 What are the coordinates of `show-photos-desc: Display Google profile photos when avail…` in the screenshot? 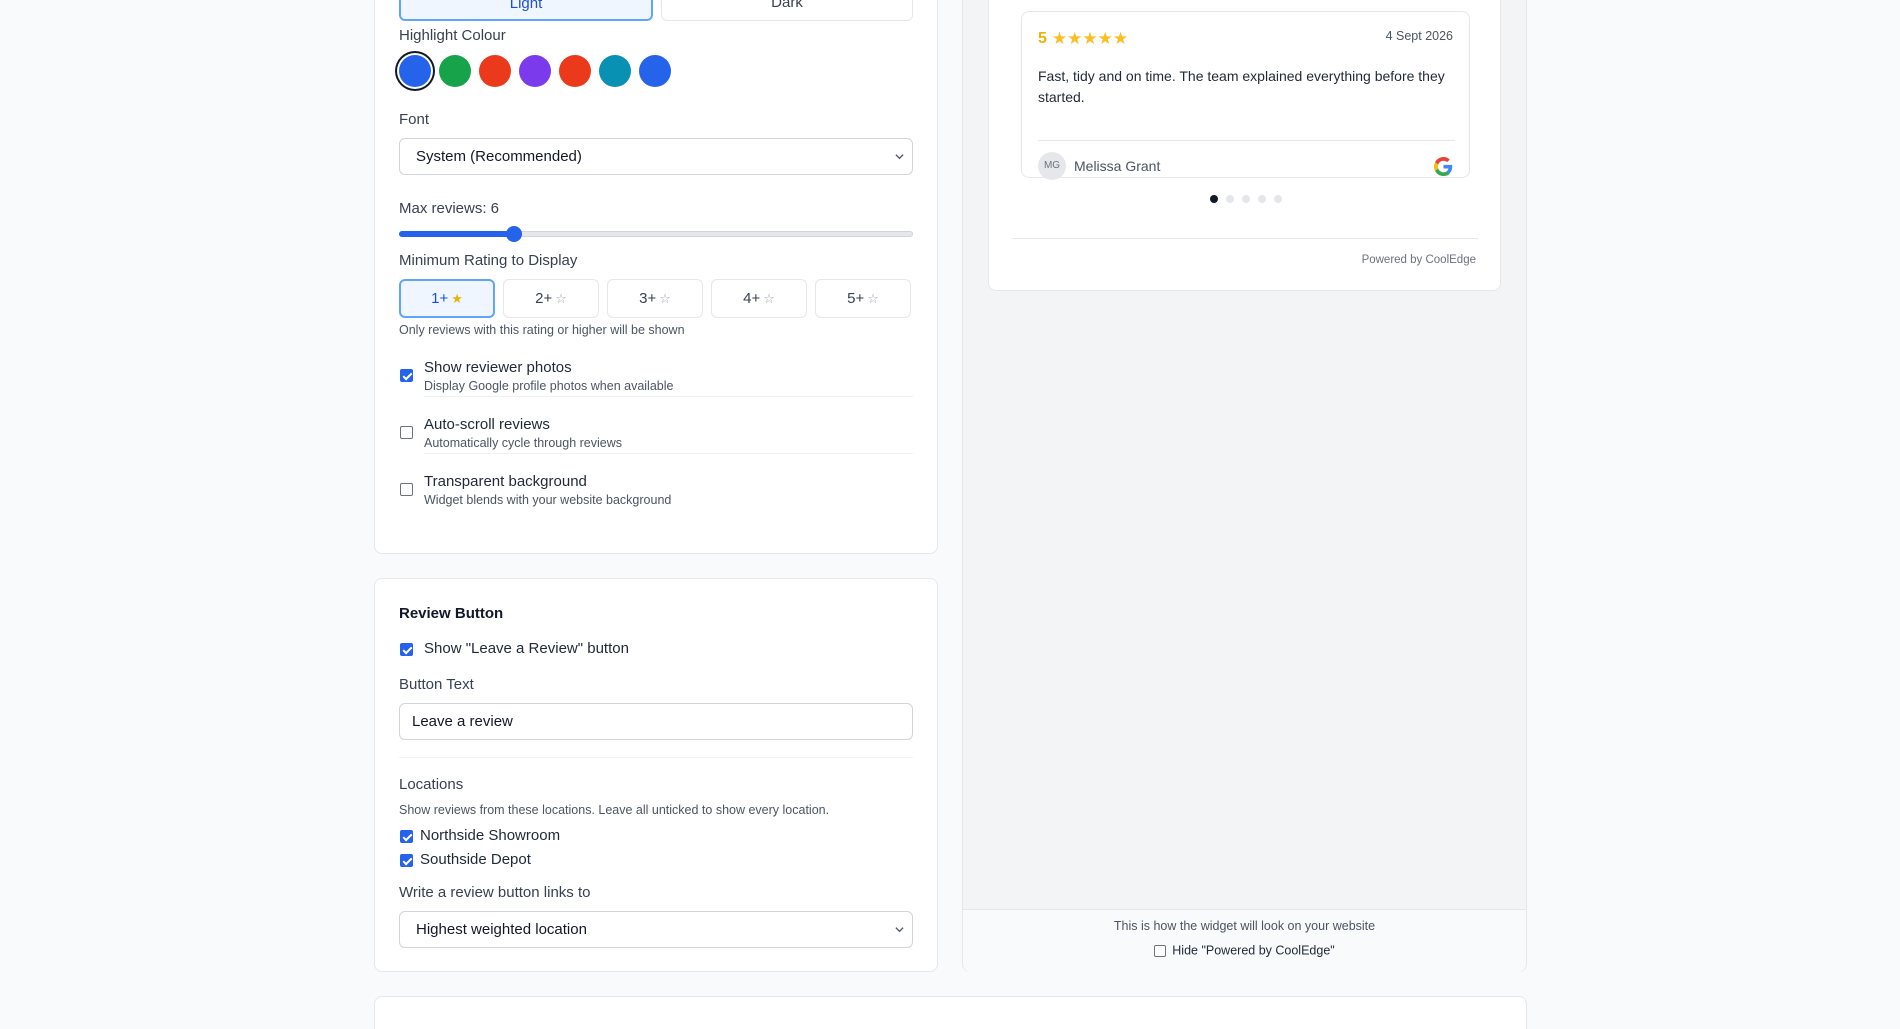 It's located at (549, 386).